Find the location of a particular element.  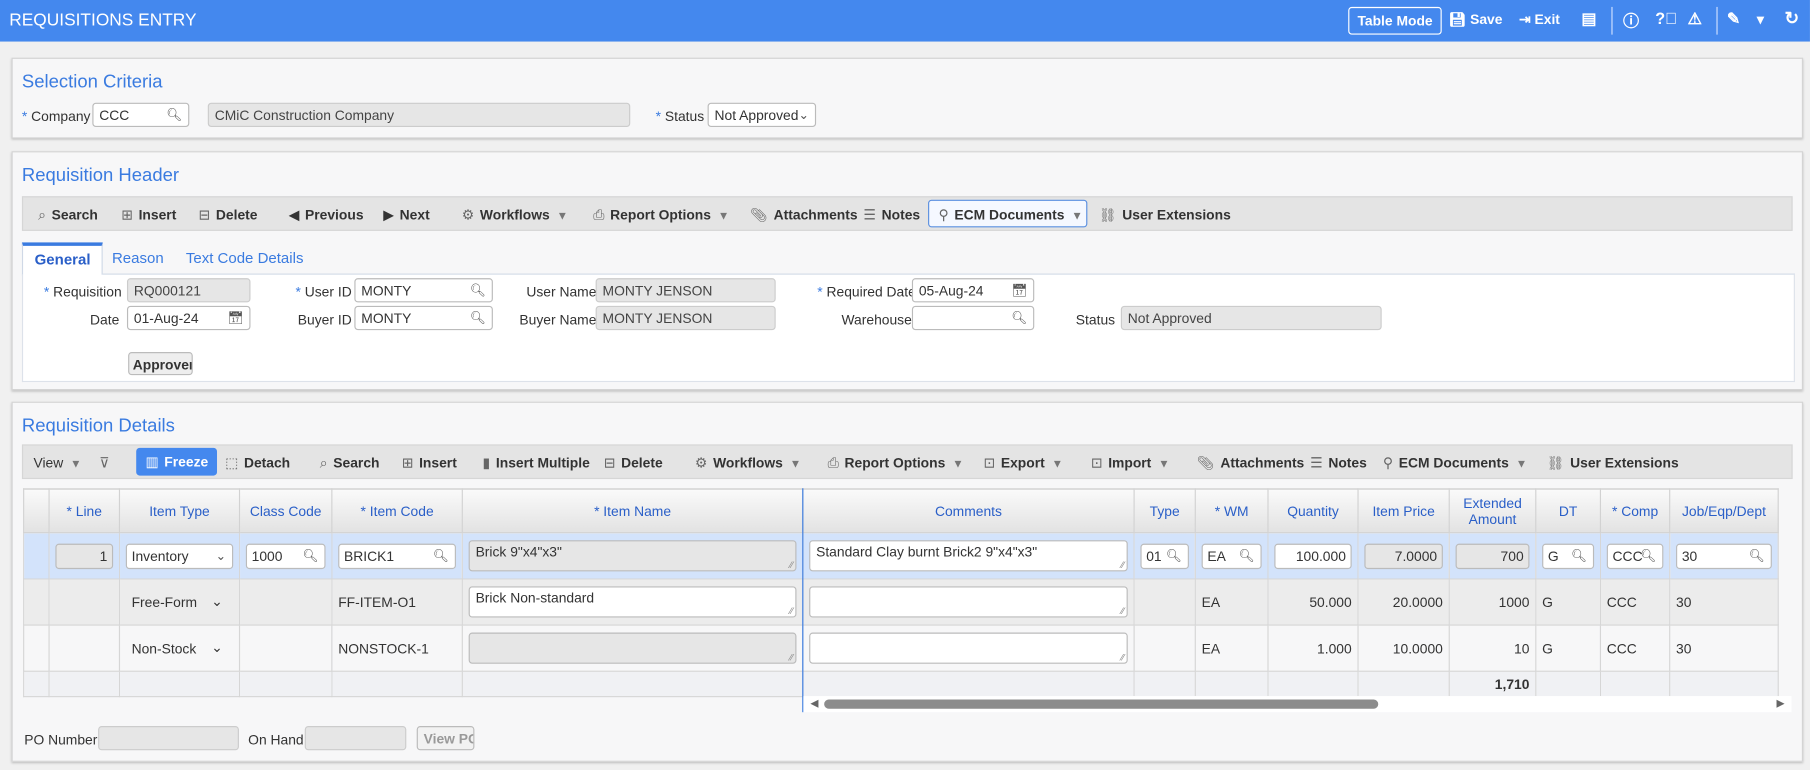

warehouse-input: 🔍︎ is located at coordinates (973, 318).